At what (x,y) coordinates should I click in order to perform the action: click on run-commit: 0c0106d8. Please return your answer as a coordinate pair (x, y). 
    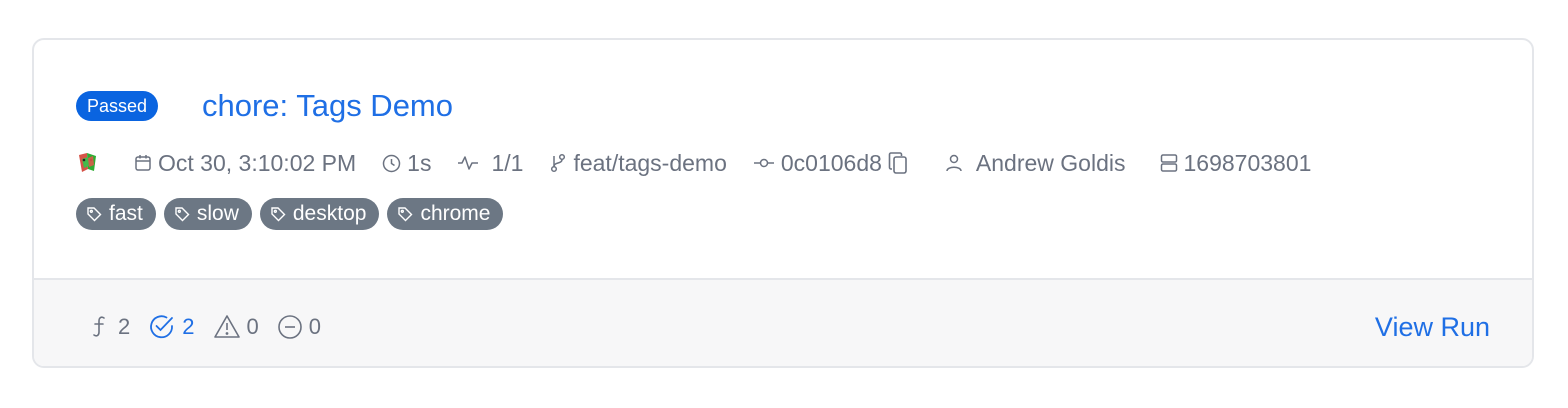
    Looking at the image, I should click on (830, 163).